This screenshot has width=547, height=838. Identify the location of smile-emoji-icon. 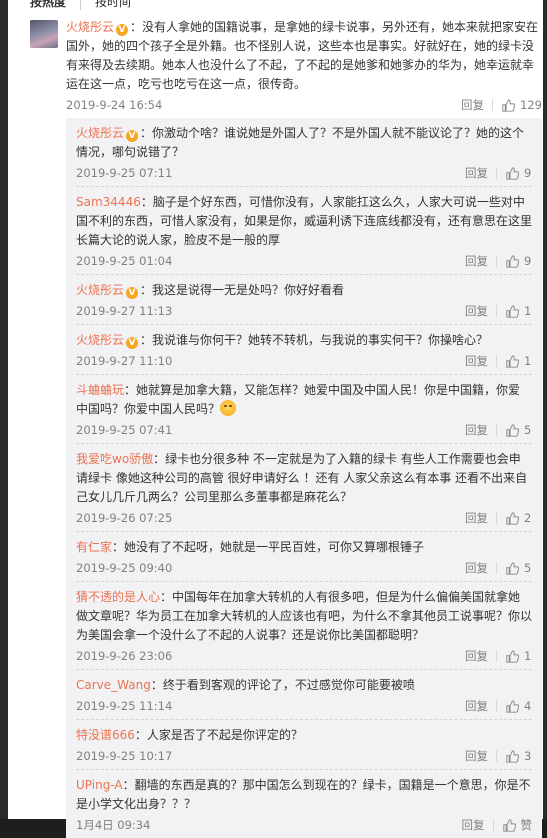
(228, 408).